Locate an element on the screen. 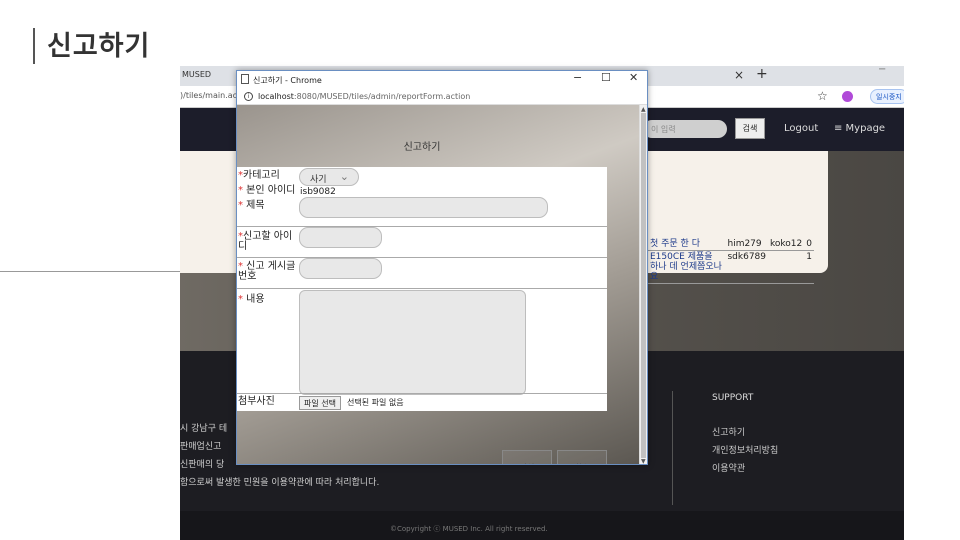 Image resolution: width=960 pixels, height=540 pixels. attachment-label: 첨부사진 is located at coordinates (256, 401).